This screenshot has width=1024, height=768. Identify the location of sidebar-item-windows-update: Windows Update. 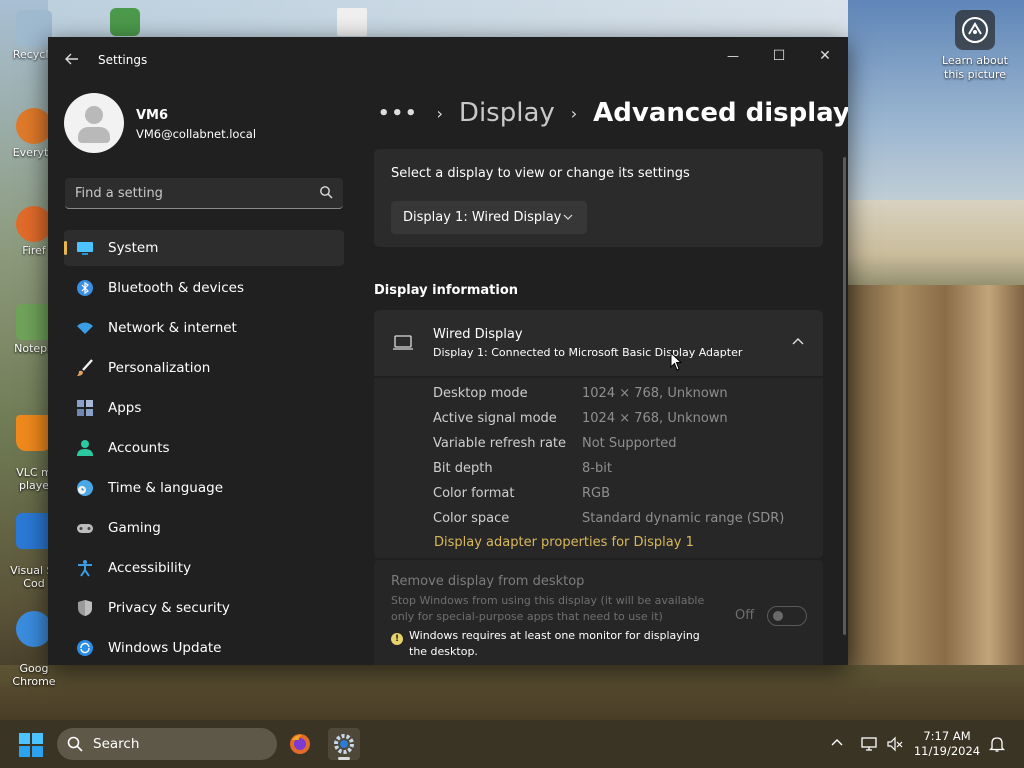
(204, 647).